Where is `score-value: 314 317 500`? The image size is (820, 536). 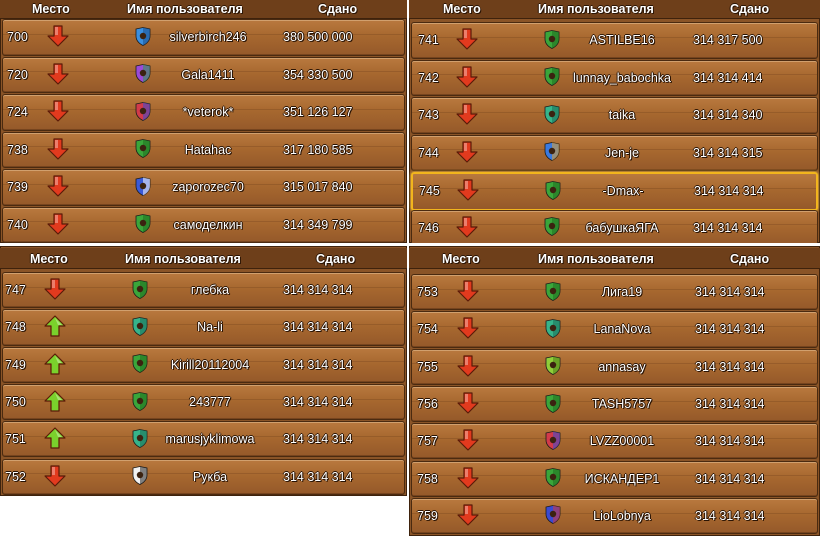
score-value: 314 317 500 is located at coordinates (728, 40).